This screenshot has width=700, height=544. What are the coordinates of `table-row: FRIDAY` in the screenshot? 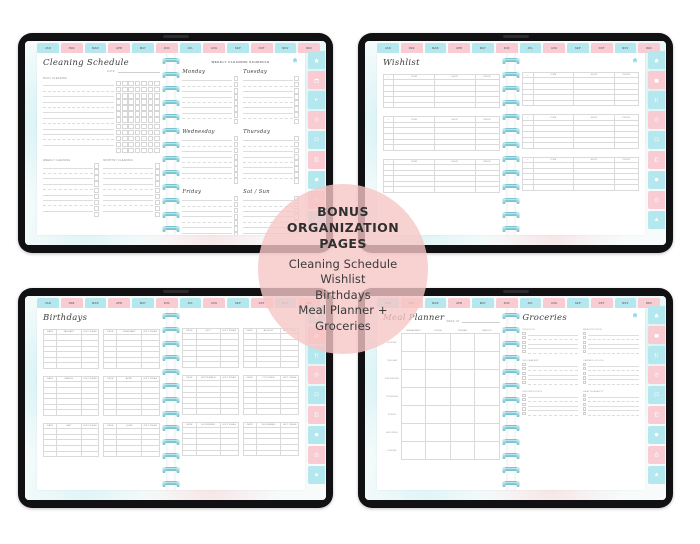 It's located at (441, 415).